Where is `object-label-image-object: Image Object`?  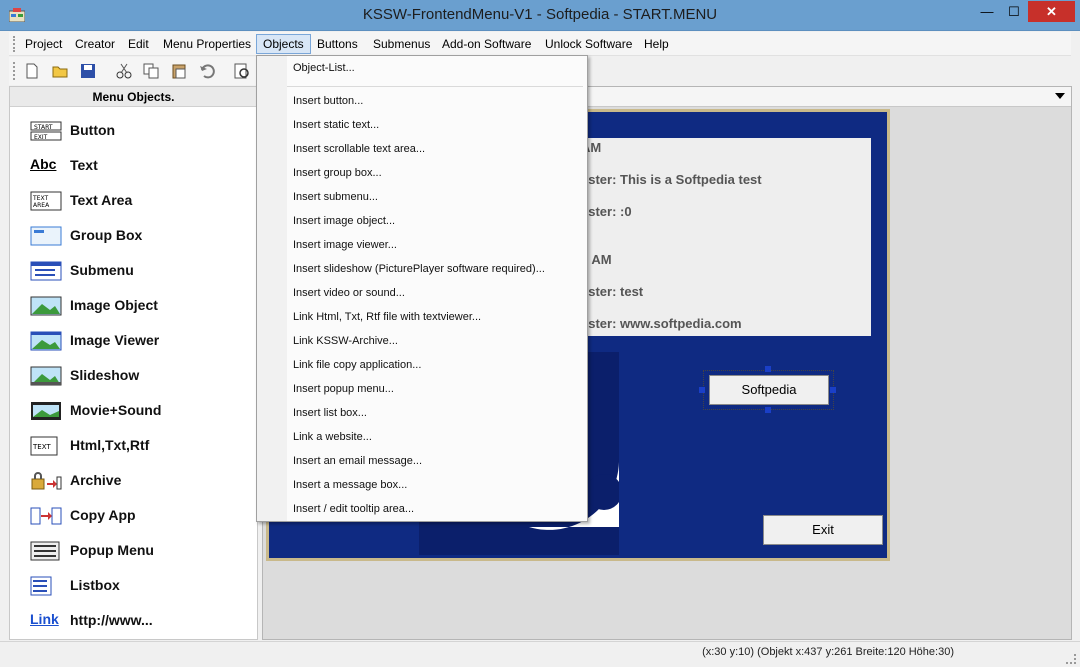 object-label-image-object: Image Object is located at coordinates (114, 305).